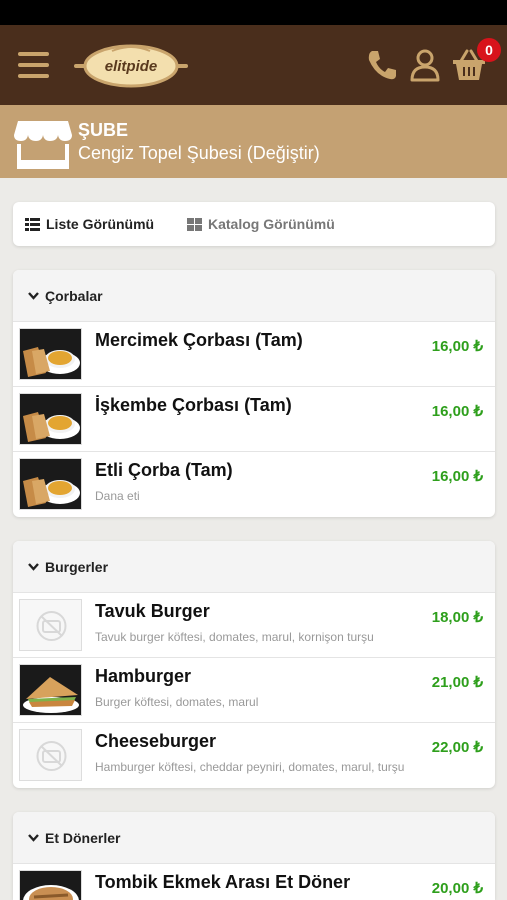 This screenshot has height=900, width=507. What do you see at coordinates (103, 130) in the screenshot?
I see `branch-title: ŞUBE` at bounding box center [103, 130].